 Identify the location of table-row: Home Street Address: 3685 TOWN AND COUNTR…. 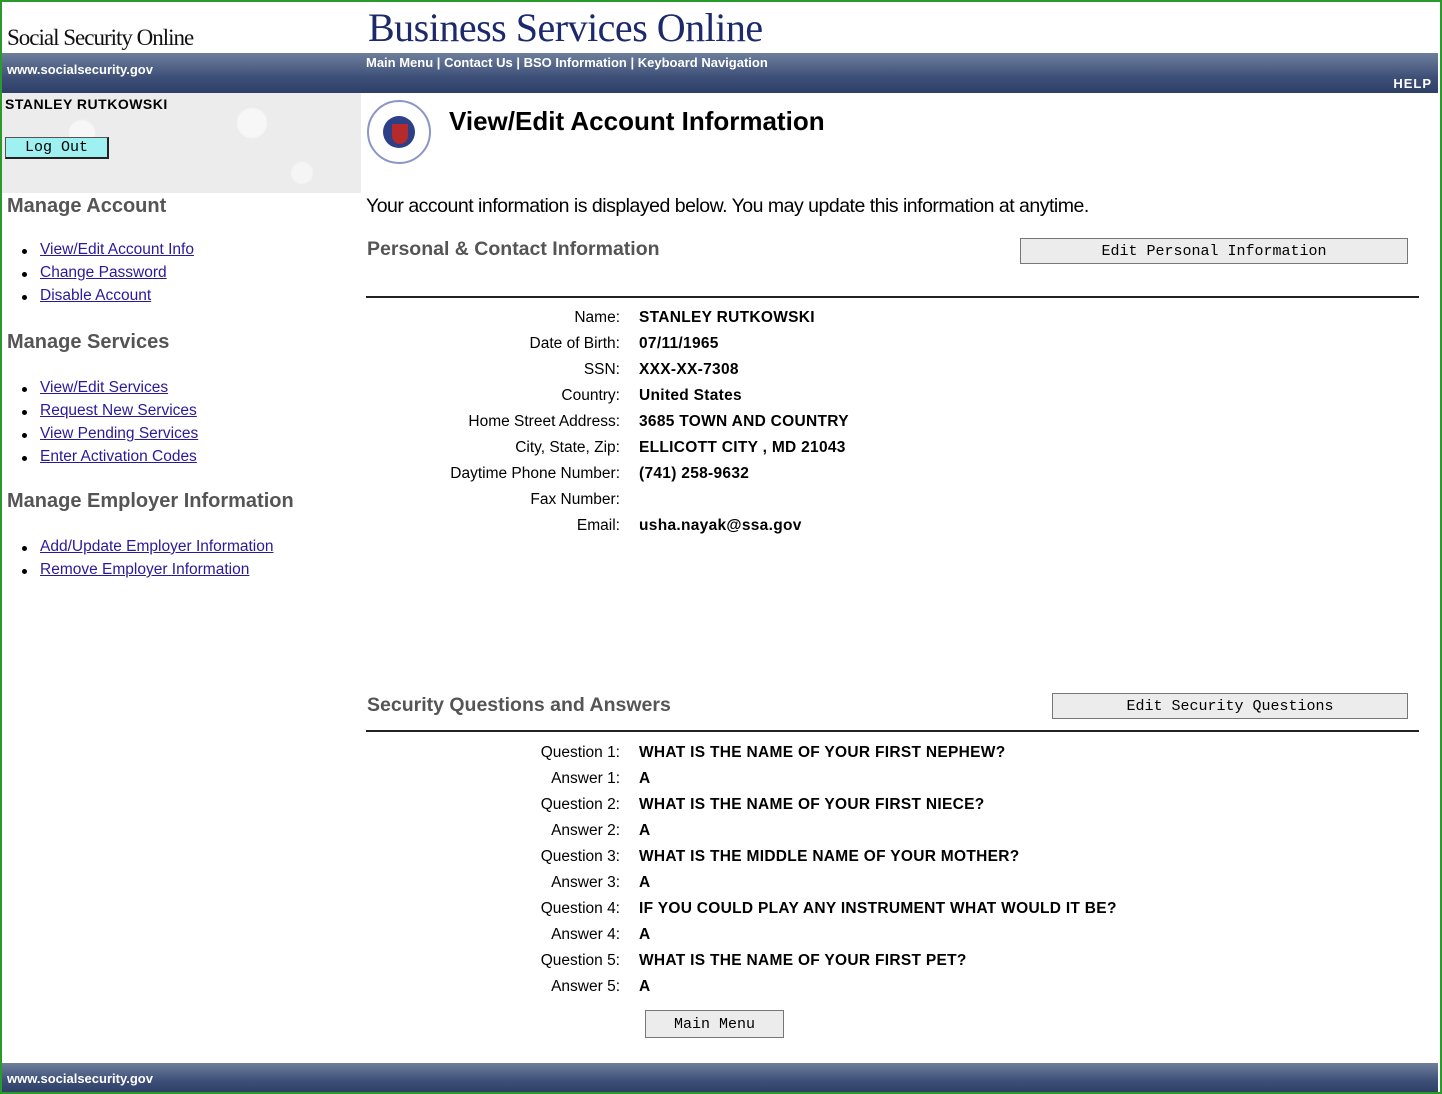
(866, 426).